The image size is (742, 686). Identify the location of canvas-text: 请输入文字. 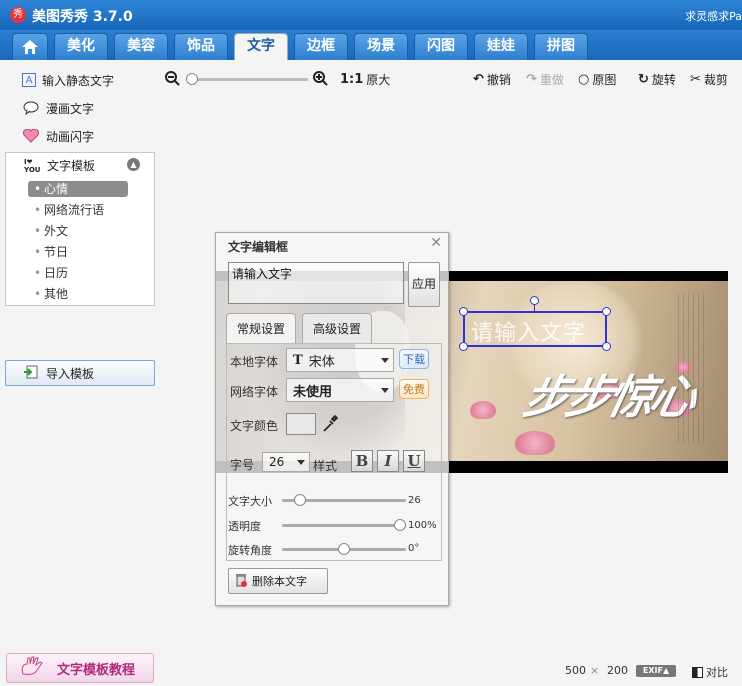
(528, 331).